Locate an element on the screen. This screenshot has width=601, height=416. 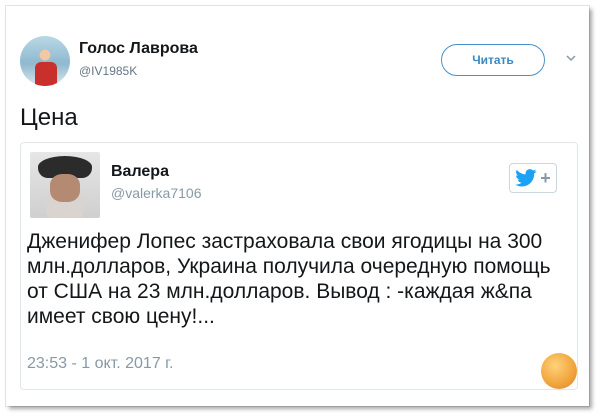
quoted-author-handle: @valerka7106 is located at coordinates (156, 193).